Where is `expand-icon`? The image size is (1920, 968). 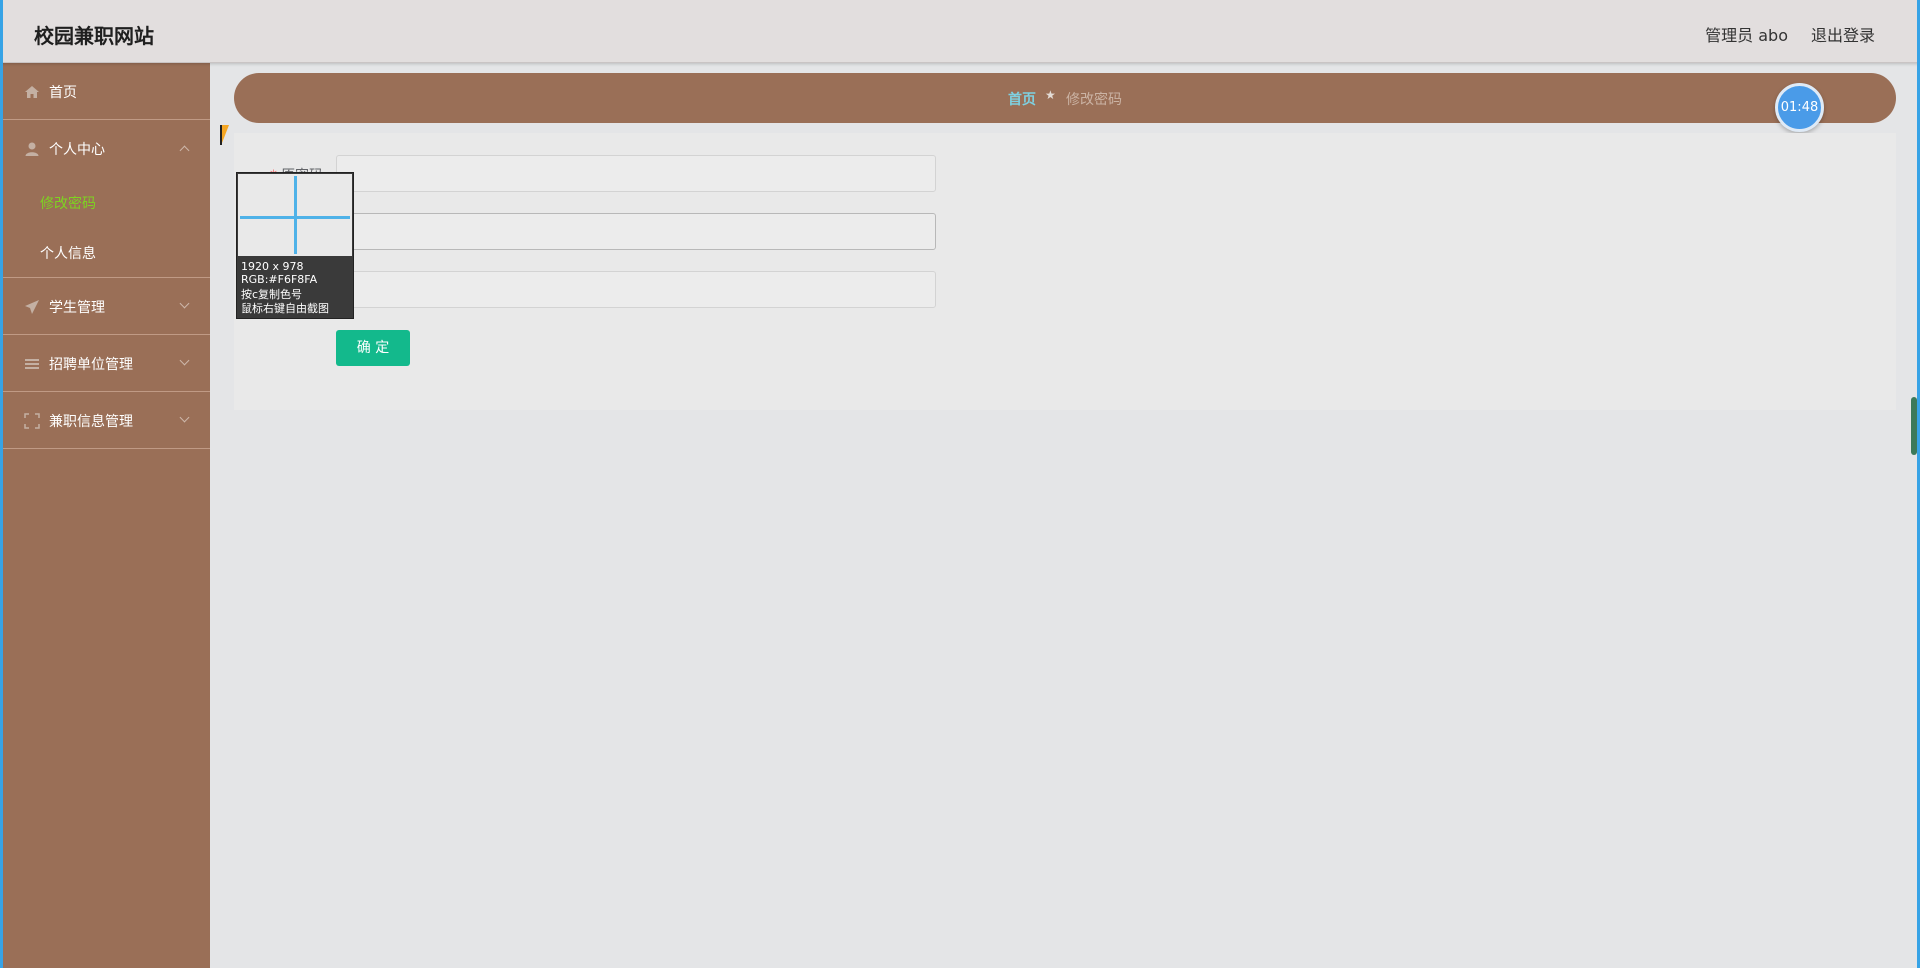 expand-icon is located at coordinates (32, 421).